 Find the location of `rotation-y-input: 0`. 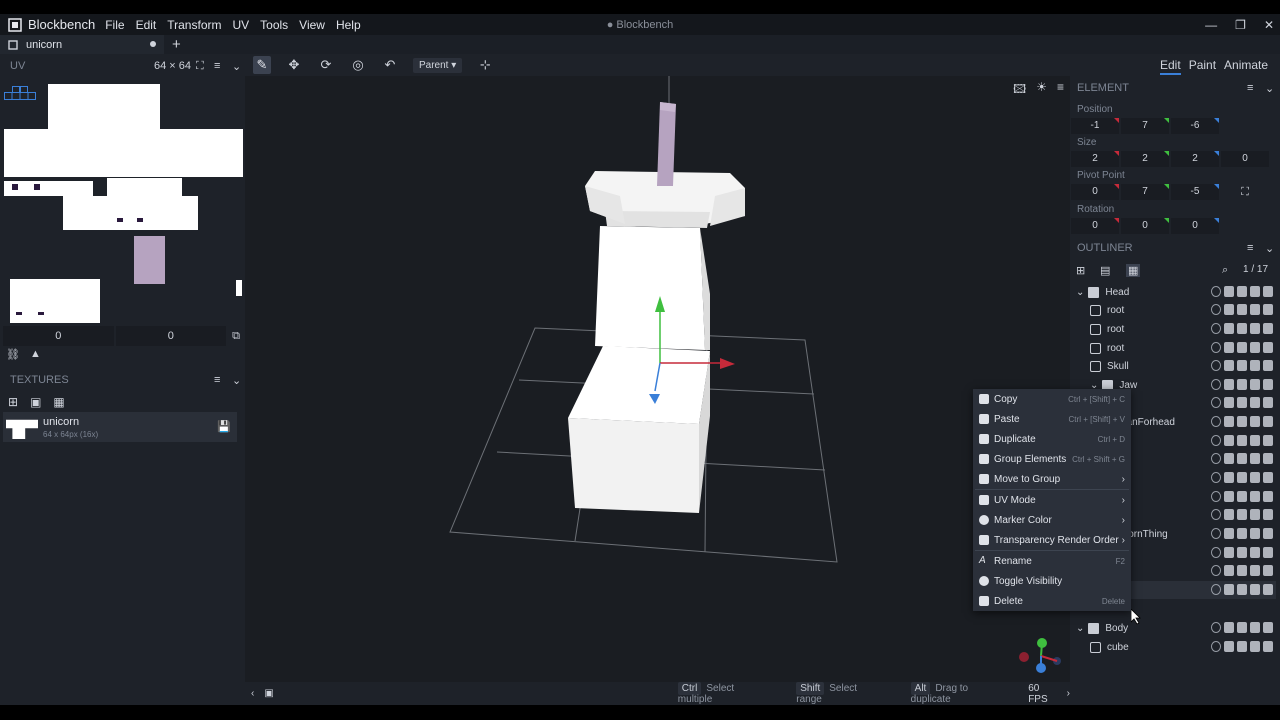

rotation-y-input: 0 is located at coordinates (1145, 226).